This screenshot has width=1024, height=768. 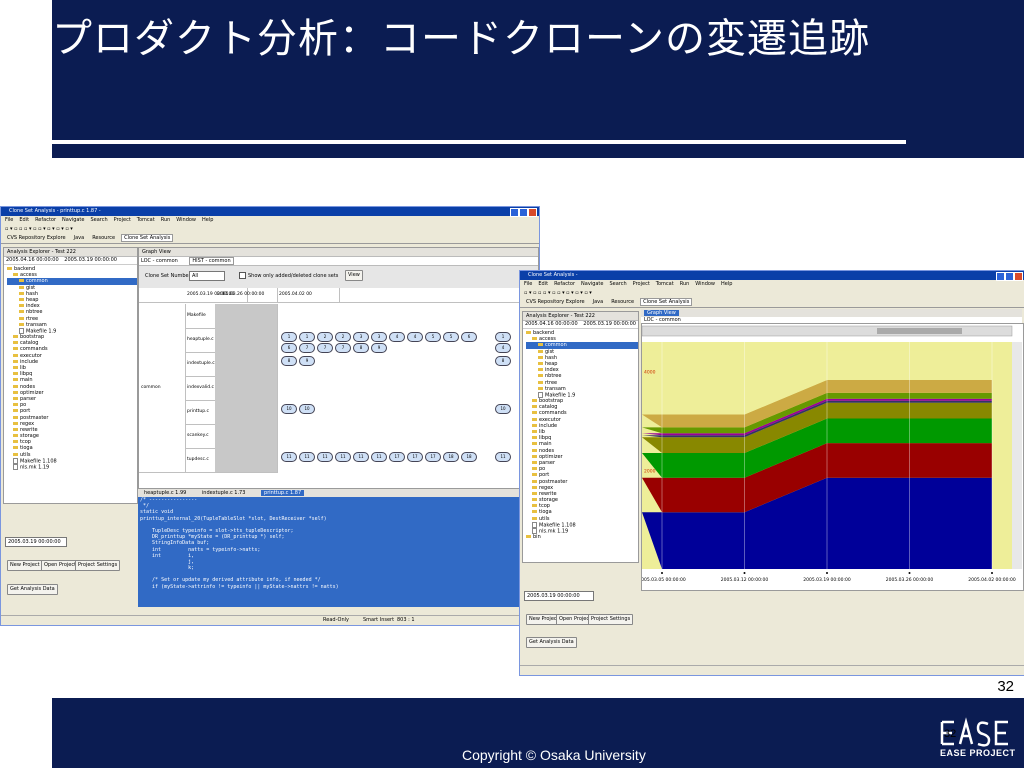 I want to click on graph-view-tab: Graph View, so click(x=338, y=252).